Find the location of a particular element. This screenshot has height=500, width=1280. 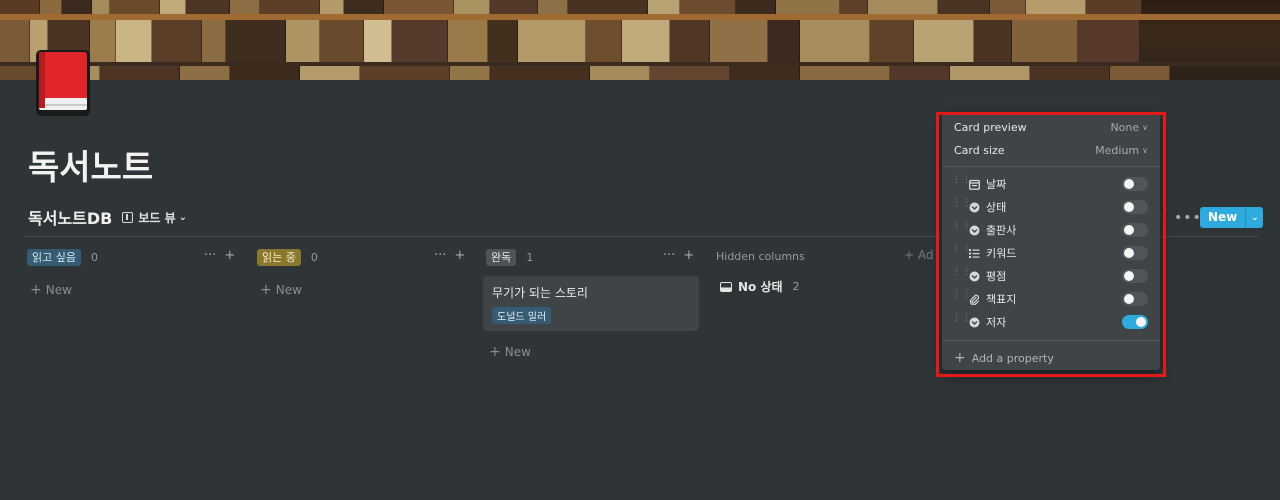

board-column-header: 읽는 중 0 is located at coordinates (287, 257).